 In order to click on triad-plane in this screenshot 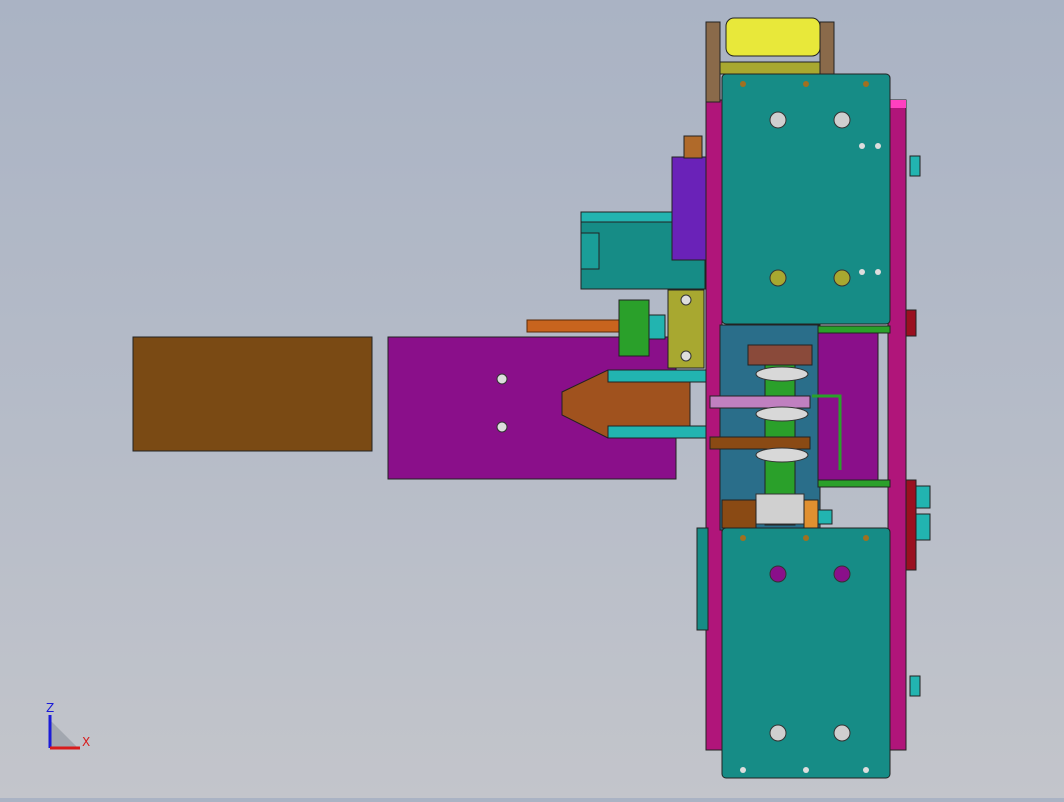, I will do `click(64, 734)`.